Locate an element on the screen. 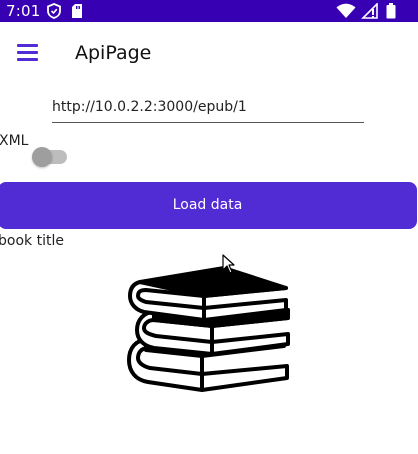 Image resolution: width=418 pixels, height=454 pixels. mouse-cursor-icon is located at coordinates (228, 264).